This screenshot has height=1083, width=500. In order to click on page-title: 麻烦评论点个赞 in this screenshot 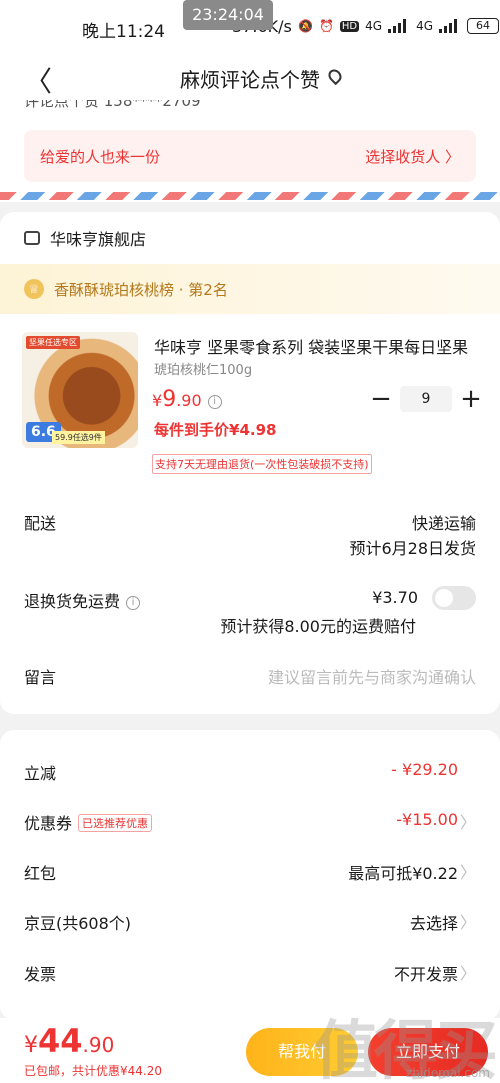, I will do `click(250, 80)`.